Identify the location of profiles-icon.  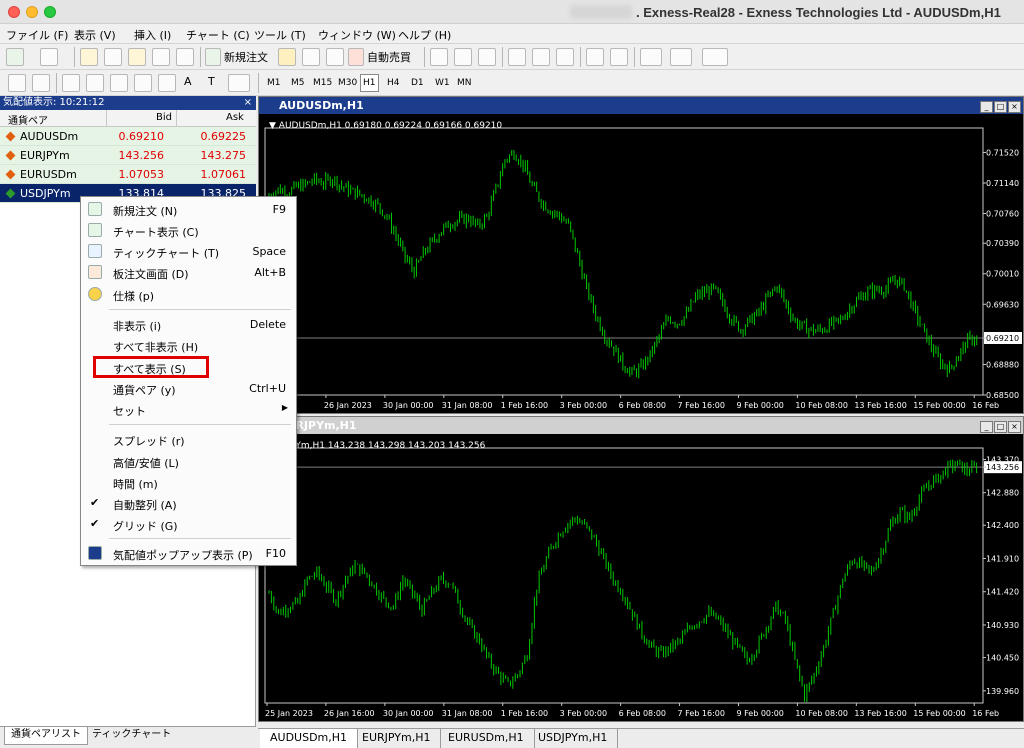
(49, 57).